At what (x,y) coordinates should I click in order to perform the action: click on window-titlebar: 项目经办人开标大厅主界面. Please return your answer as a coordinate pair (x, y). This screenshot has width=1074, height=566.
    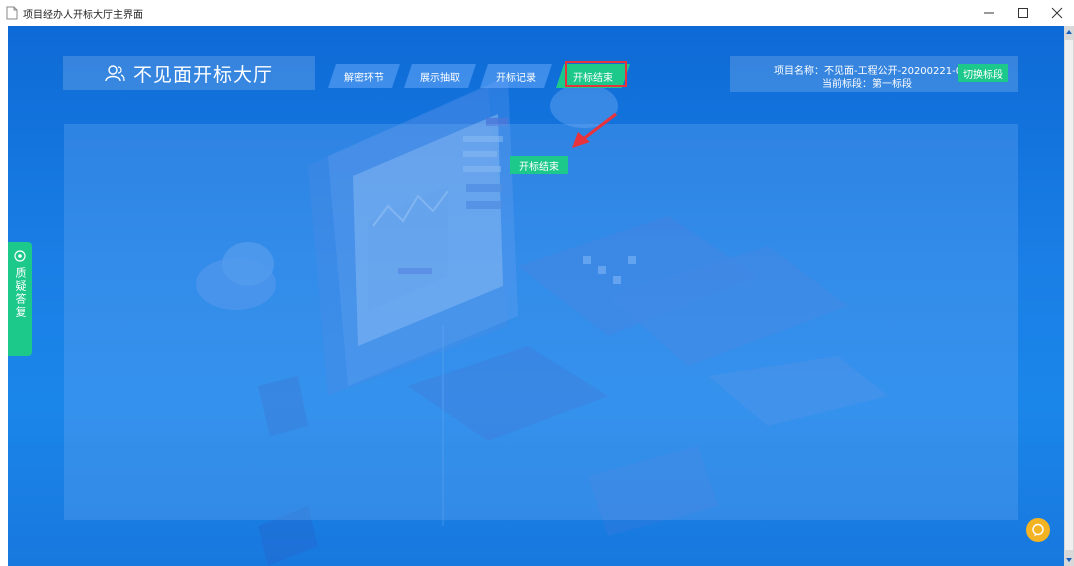
    Looking at the image, I should click on (537, 13).